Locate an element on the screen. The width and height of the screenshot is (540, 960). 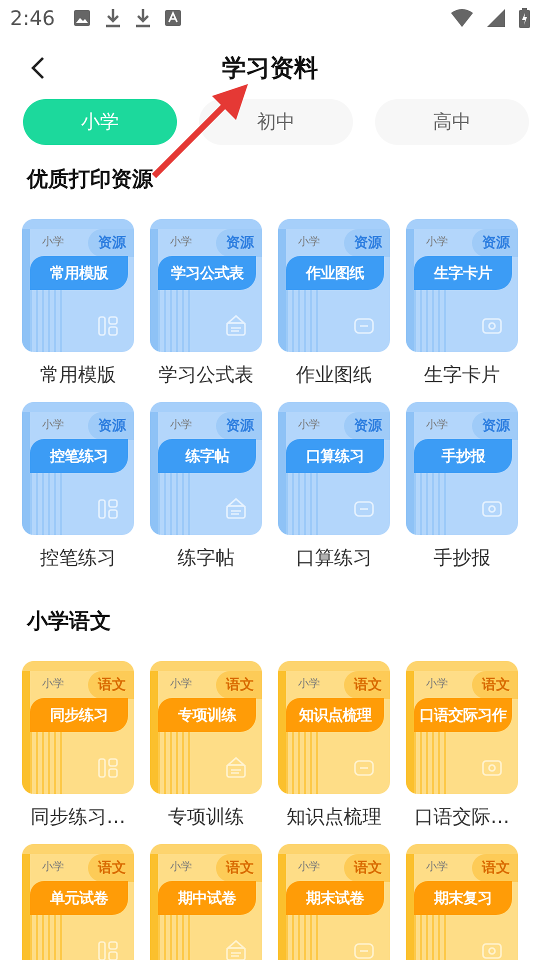
cover-title: 作业图纸 is located at coordinates (335, 273).